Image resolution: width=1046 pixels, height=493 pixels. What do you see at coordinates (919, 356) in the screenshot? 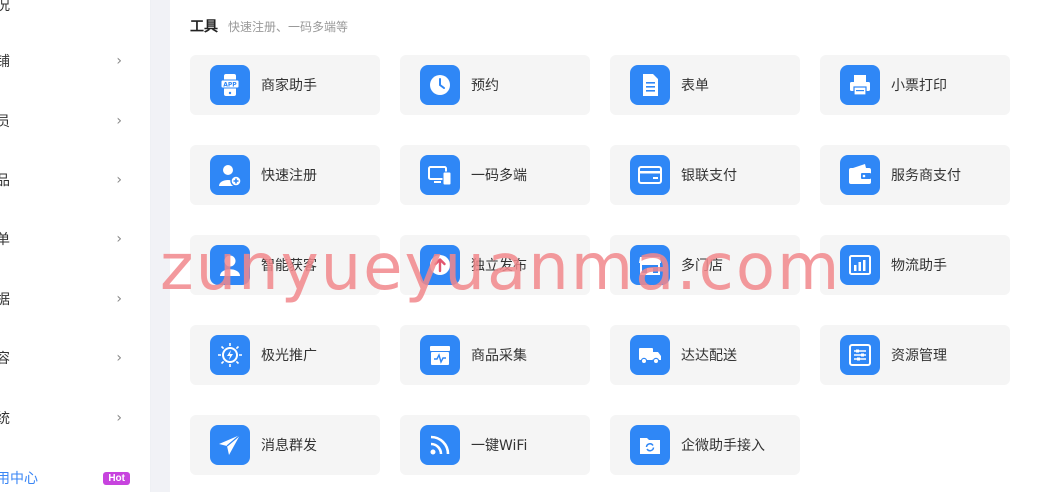
I see `tool-card-label: 资源管理` at bounding box center [919, 356].